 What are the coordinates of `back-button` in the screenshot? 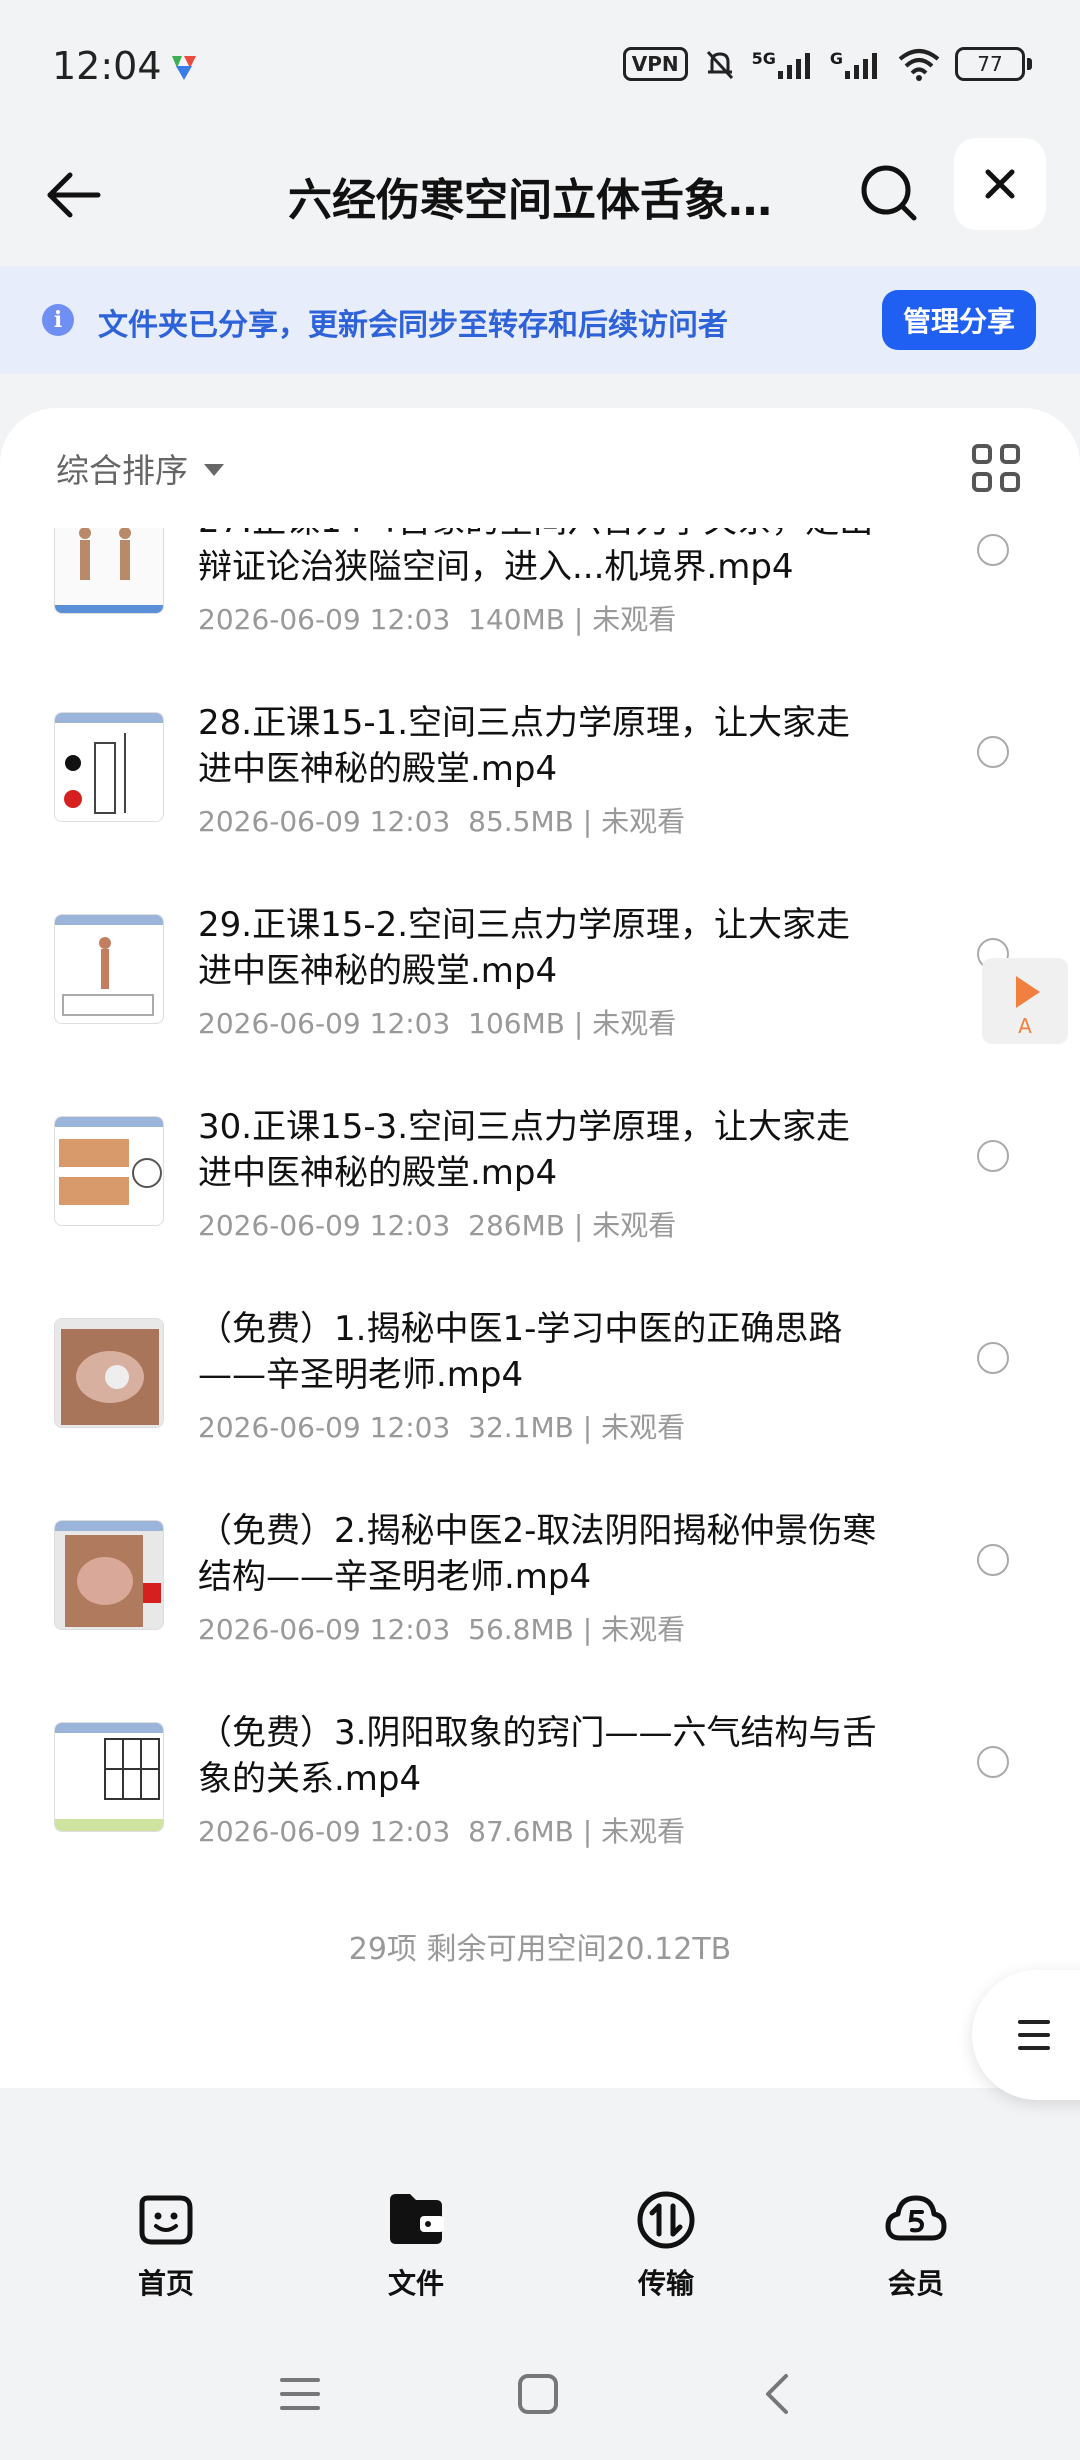 It's located at (75, 195).